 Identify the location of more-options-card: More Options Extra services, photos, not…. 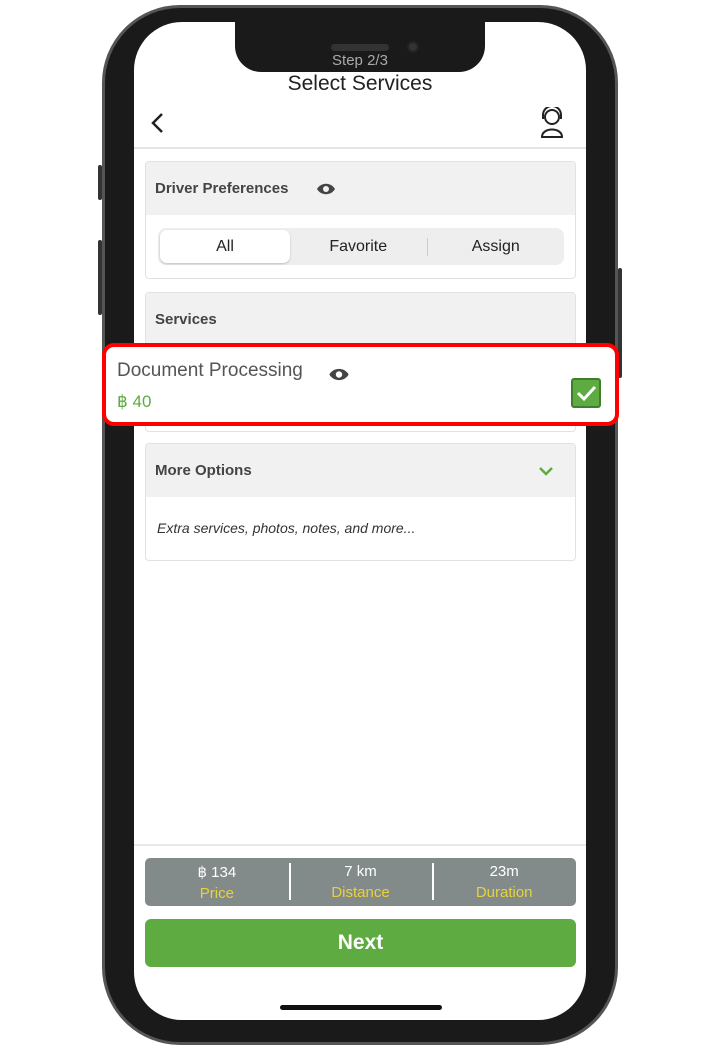
(360, 502).